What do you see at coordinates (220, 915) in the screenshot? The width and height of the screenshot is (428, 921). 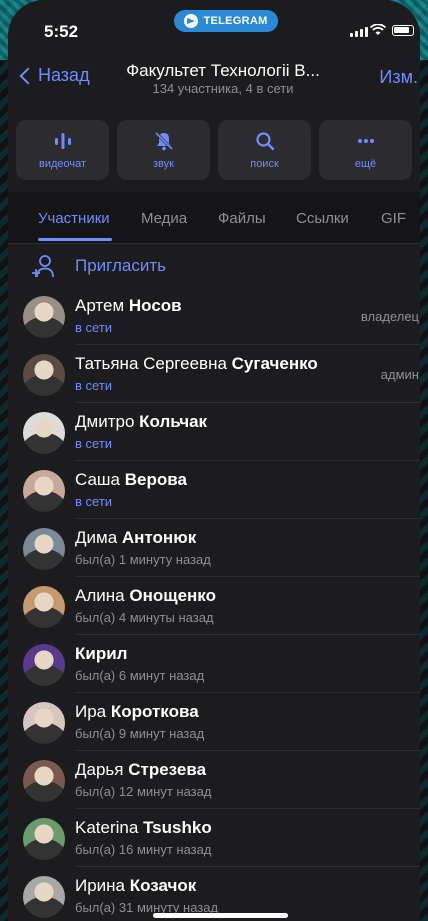 I see `home-indicator` at bounding box center [220, 915].